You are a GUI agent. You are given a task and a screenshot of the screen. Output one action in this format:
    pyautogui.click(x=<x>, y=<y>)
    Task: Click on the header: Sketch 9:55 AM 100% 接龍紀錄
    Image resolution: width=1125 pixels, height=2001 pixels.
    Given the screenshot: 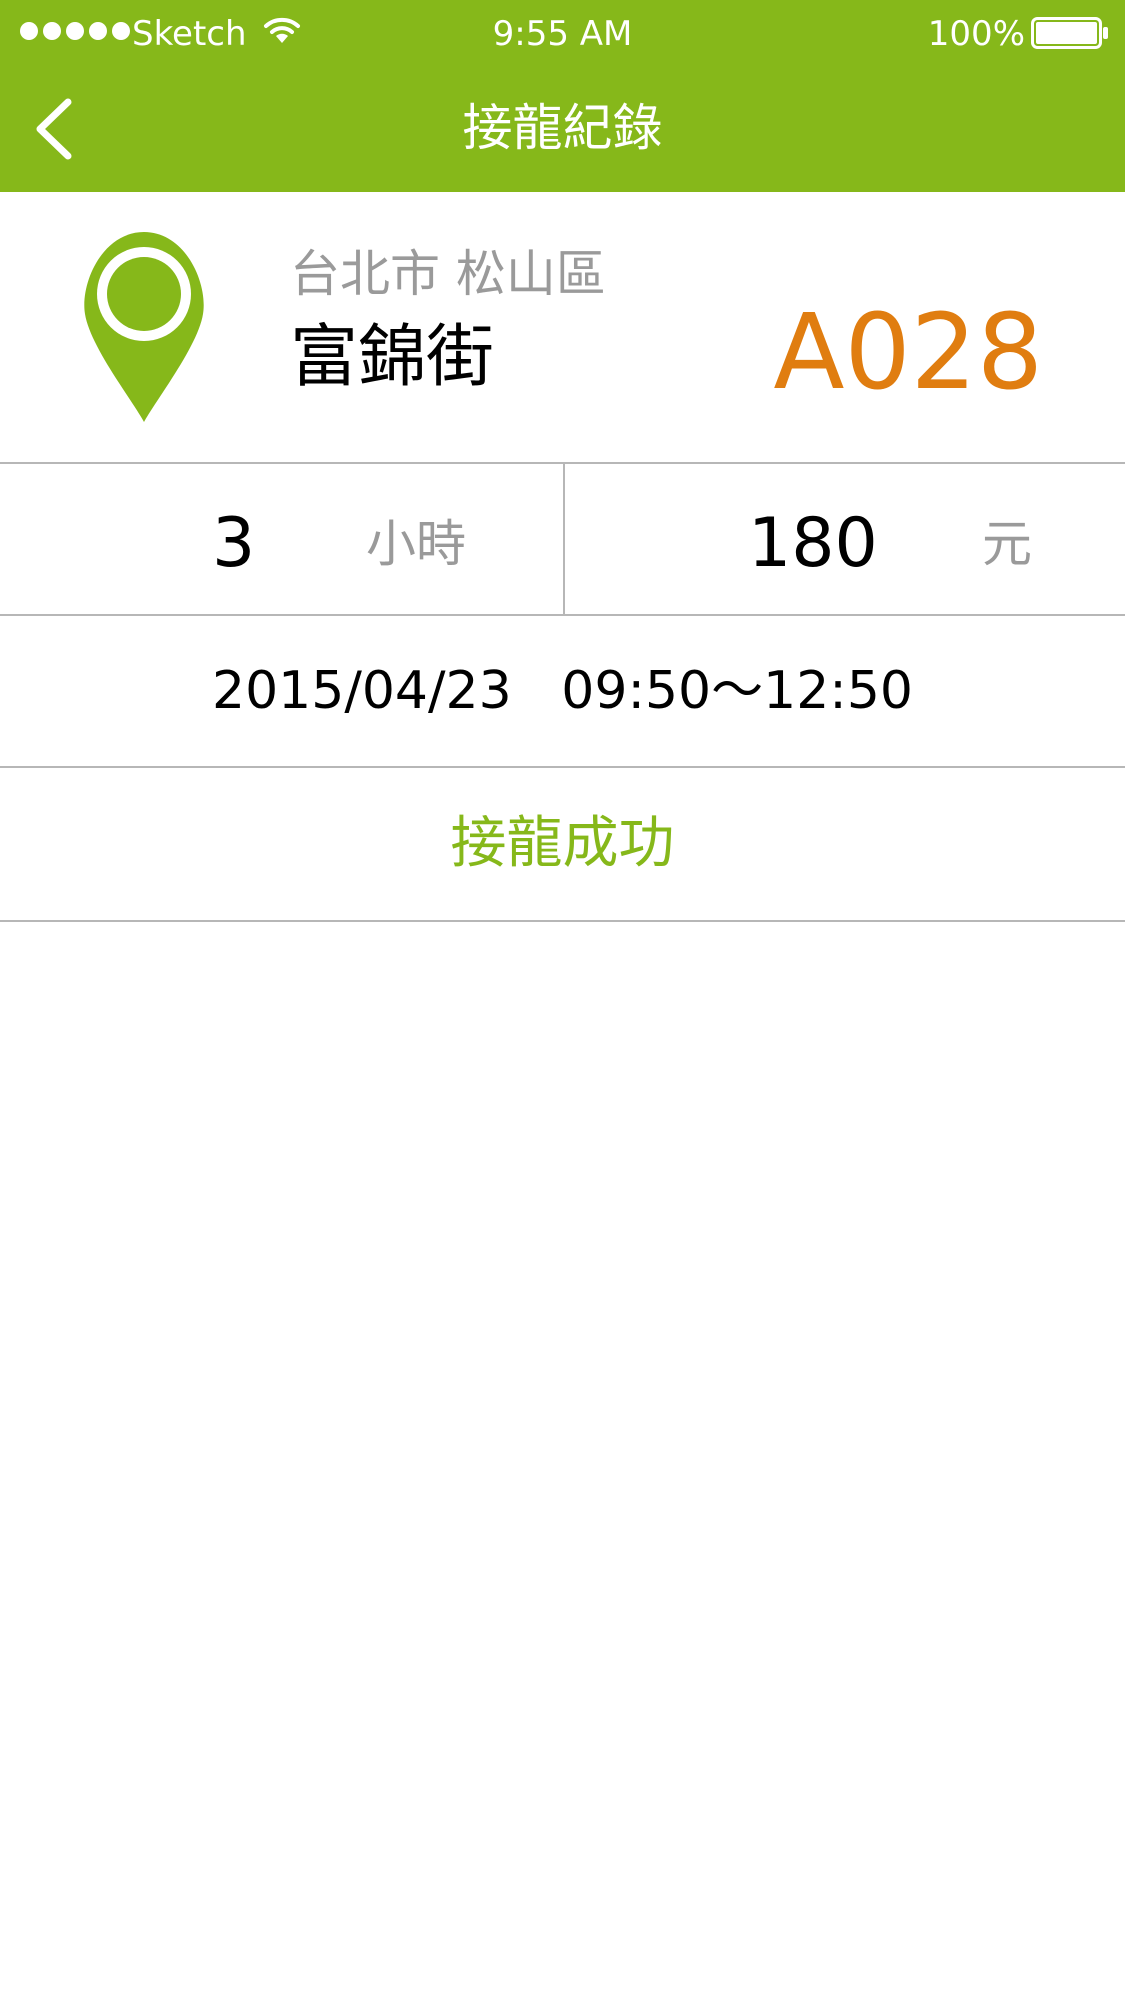 What is the action you would take?
    pyautogui.click(x=562, y=96)
    